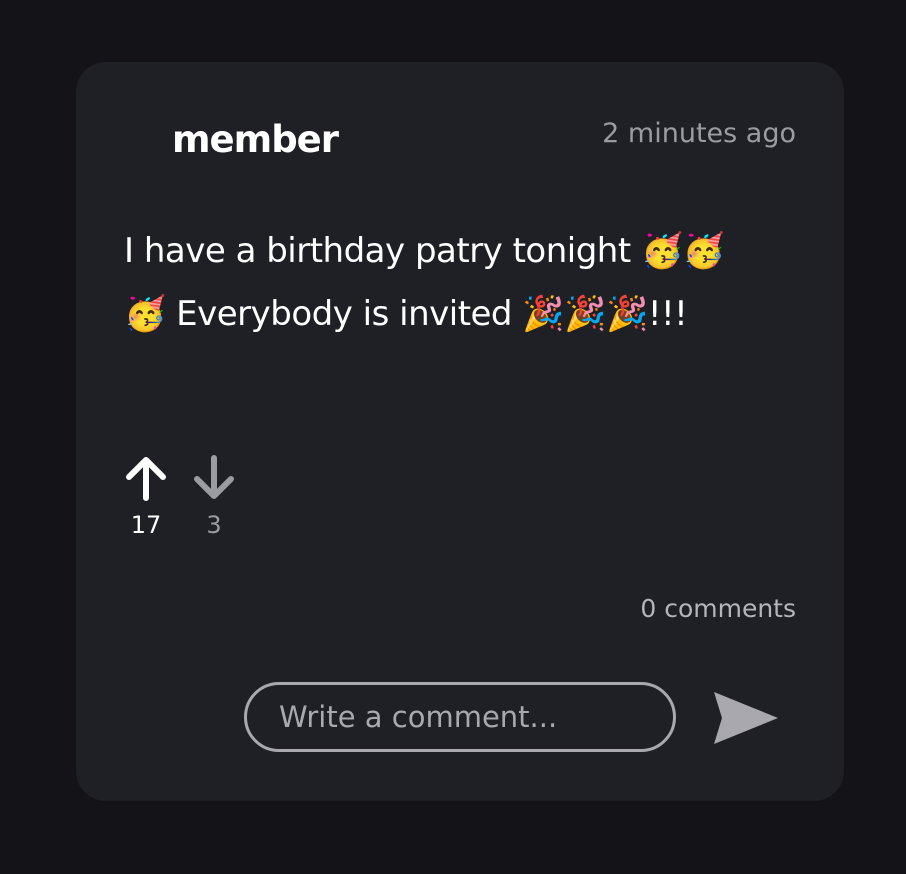 This screenshot has height=874, width=906. I want to click on upvote-button: 17, so click(146, 497).